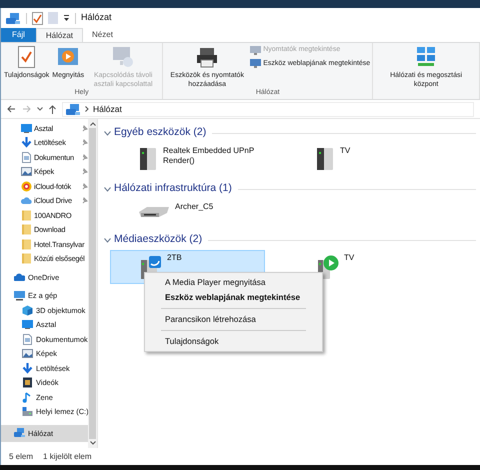  Describe the element at coordinates (207, 57) in the screenshot. I see `printer-icon` at that location.